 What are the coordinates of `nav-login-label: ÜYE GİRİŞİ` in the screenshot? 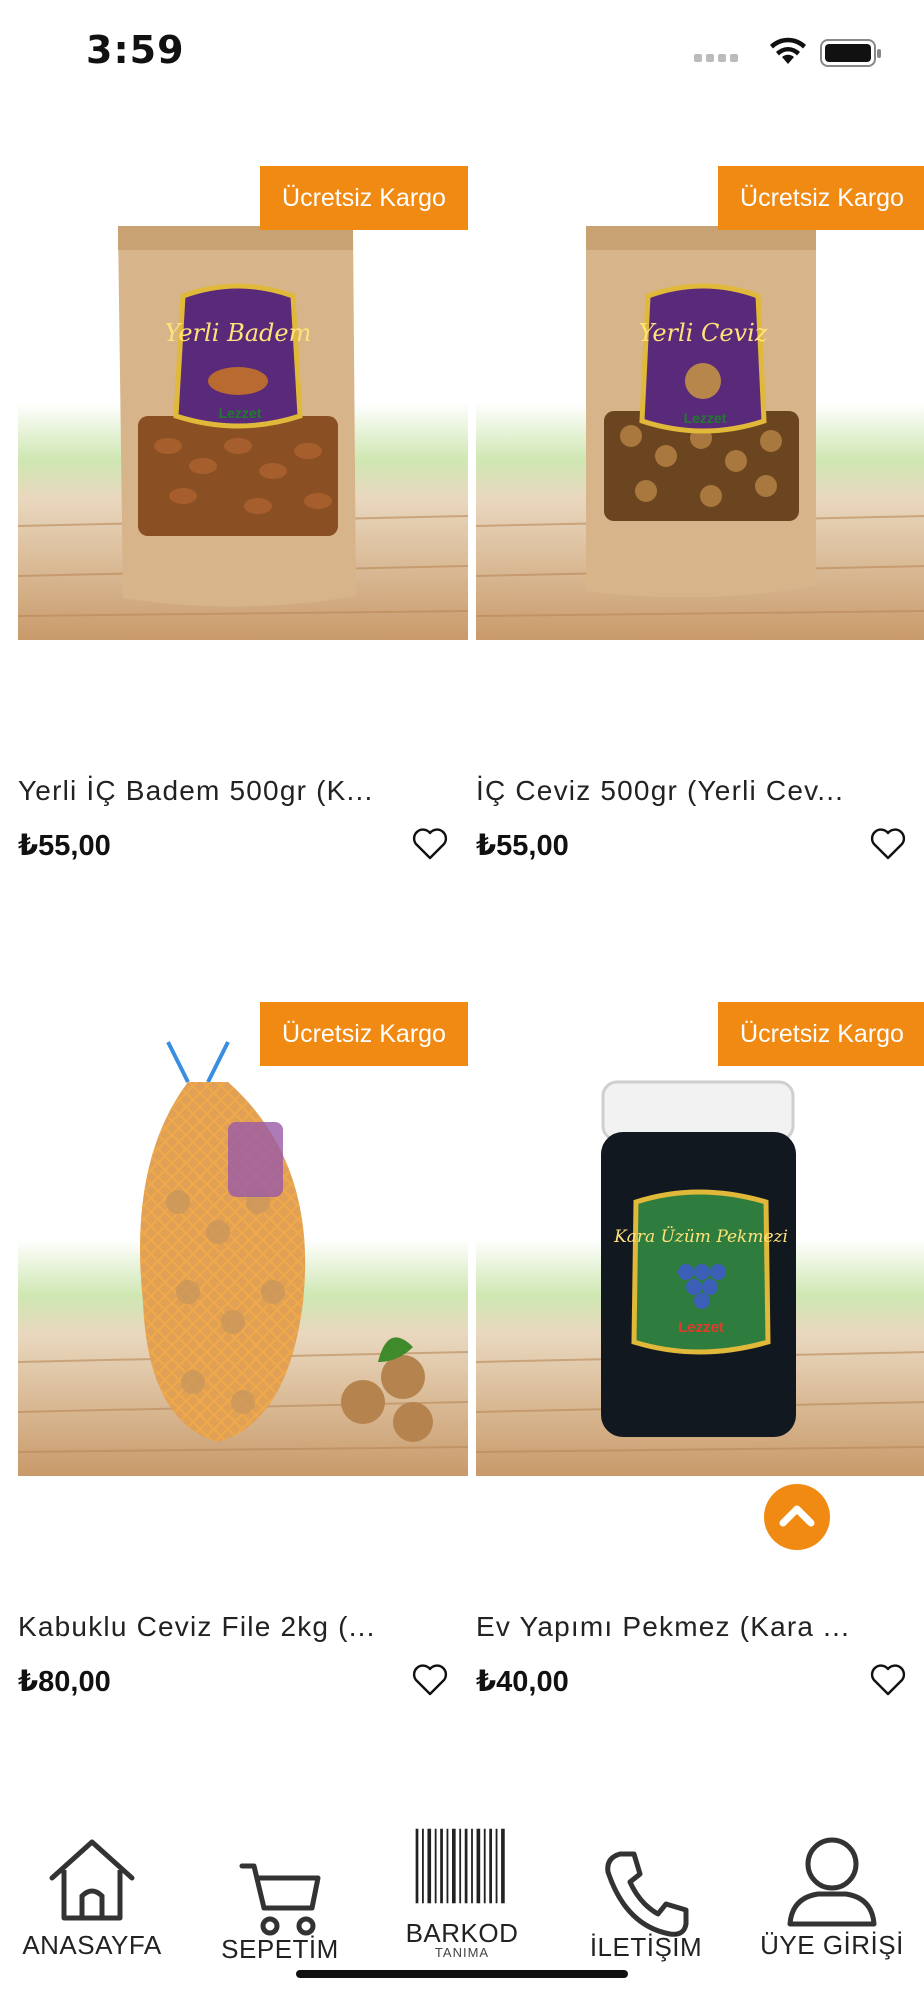 It's located at (832, 1945).